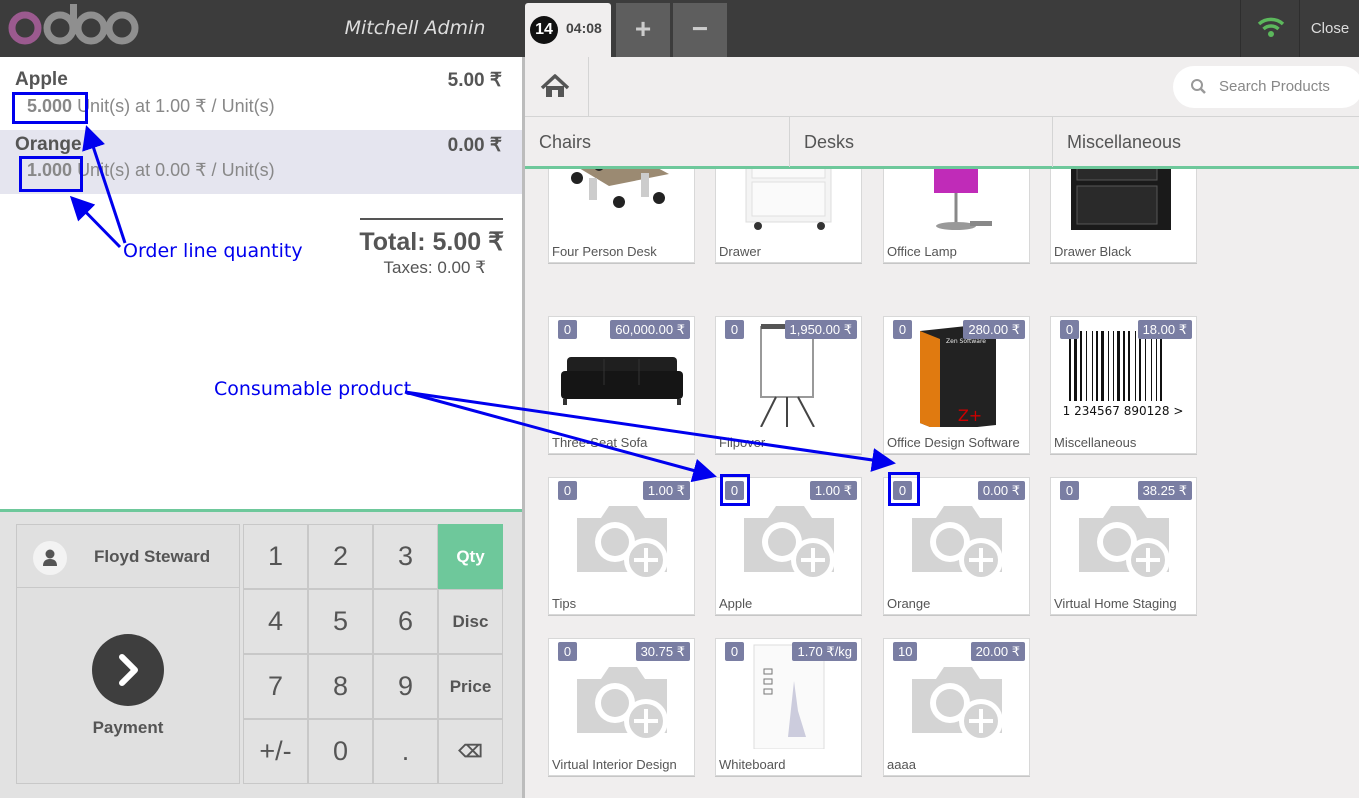 The image size is (1359, 798). Describe the element at coordinates (1115, 603) in the screenshot. I see `product-name: Virtual Home Staging` at that location.